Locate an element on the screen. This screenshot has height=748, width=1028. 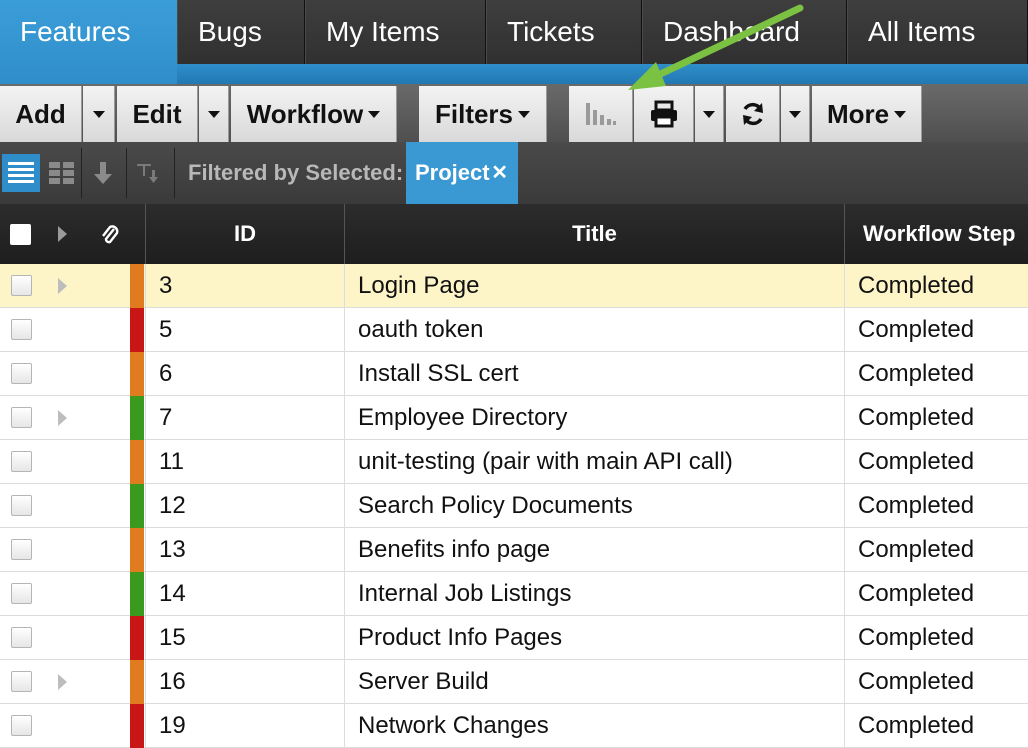
cell-id: 13 is located at coordinates (172, 549).